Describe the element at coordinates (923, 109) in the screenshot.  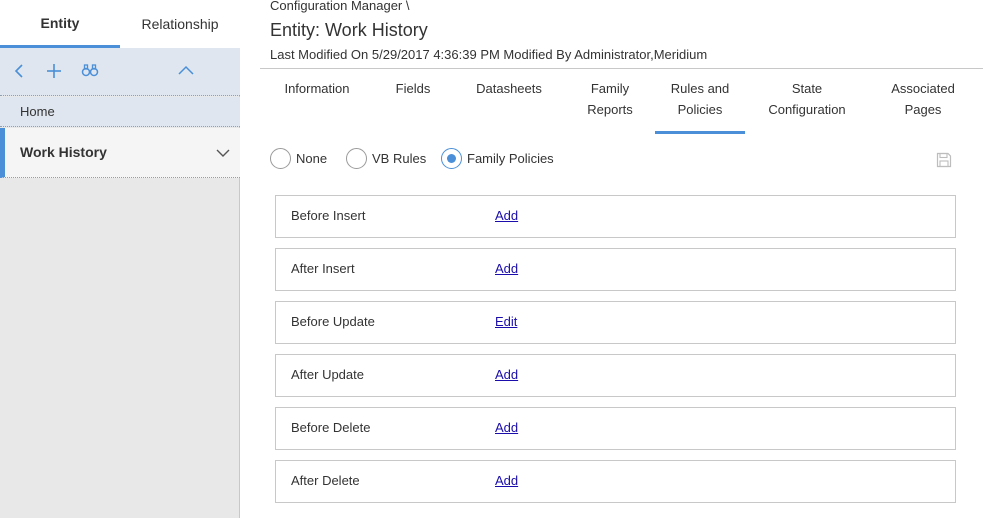
I see `tab-assoc-line2: Pages` at that location.